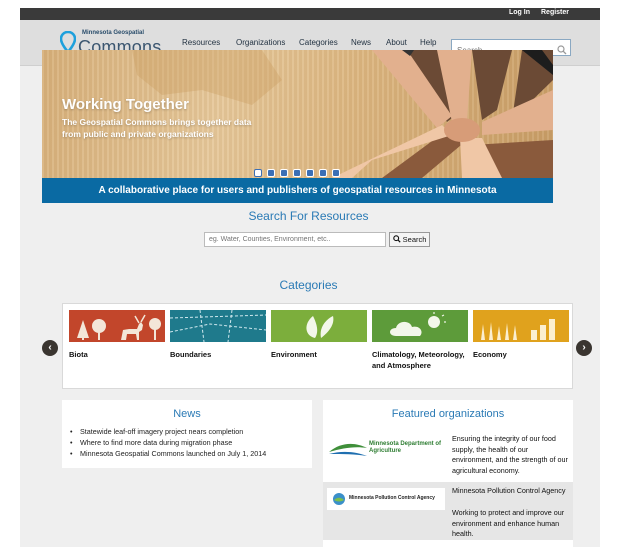 The width and height of the screenshot is (617, 547). Describe the element at coordinates (187, 414) in the screenshot. I see `news-title: News` at that location.